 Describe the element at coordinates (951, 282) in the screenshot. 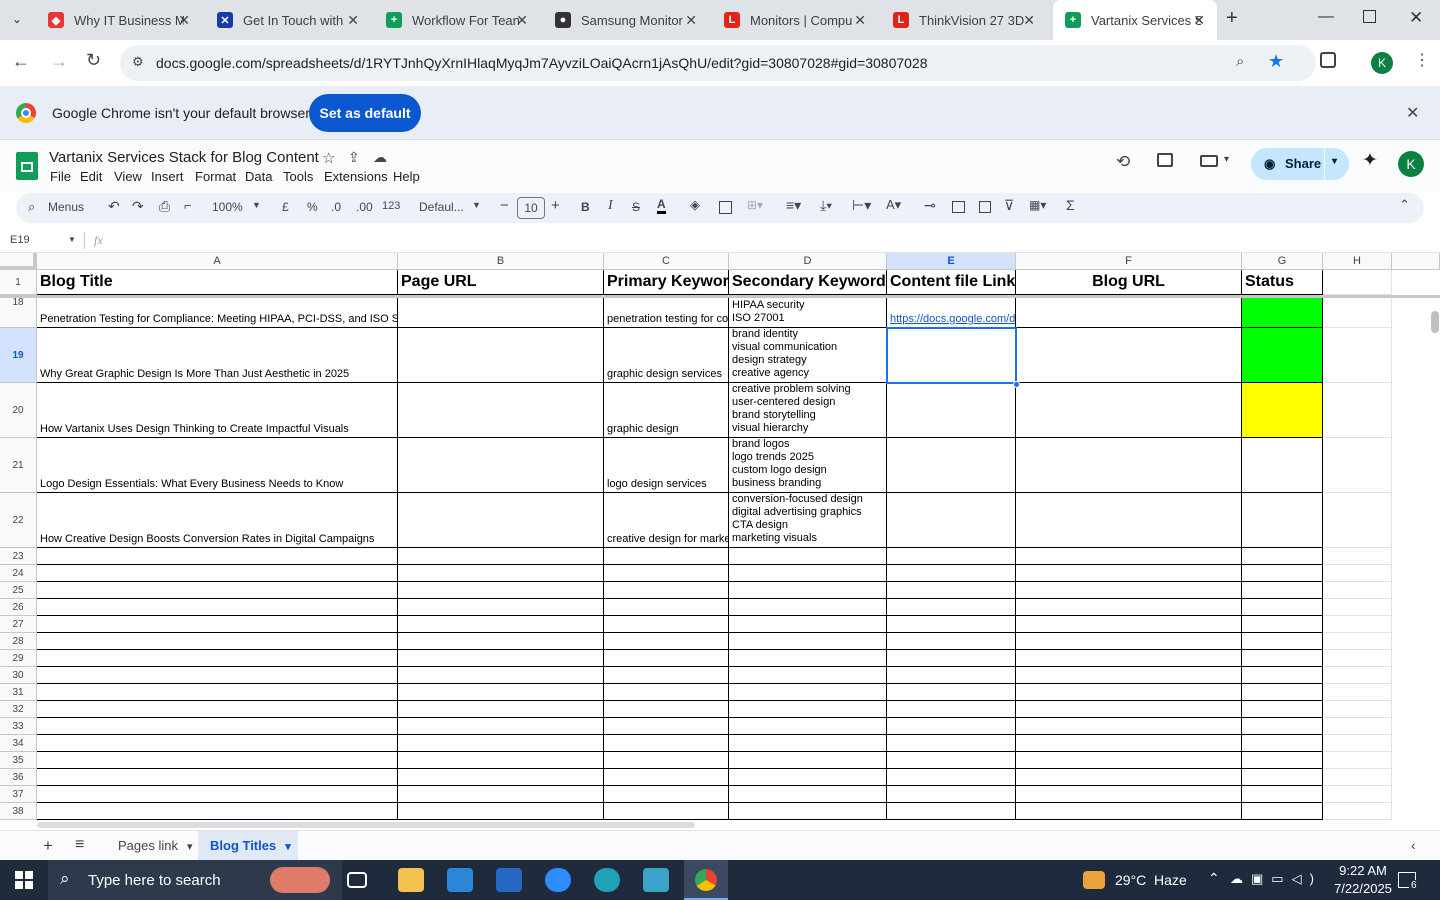

I see `header-cell: Content file Link` at that location.